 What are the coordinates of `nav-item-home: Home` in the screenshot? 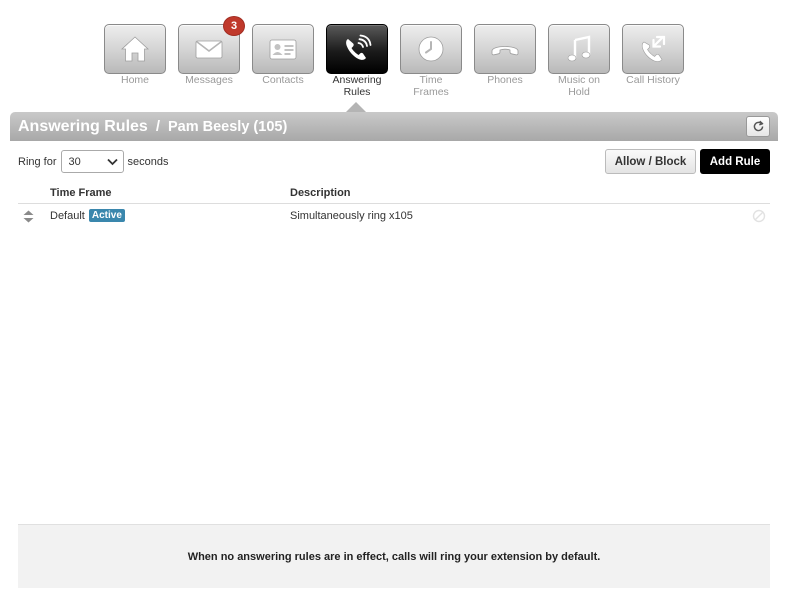 It's located at (135, 62).